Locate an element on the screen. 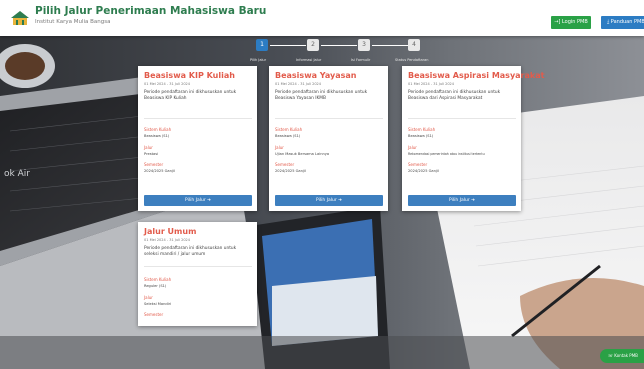 The width and height of the screenshot is (644, 369). whatsapp-contact-button: ☏ Kontak PMB is located at coordinates (622, 356).